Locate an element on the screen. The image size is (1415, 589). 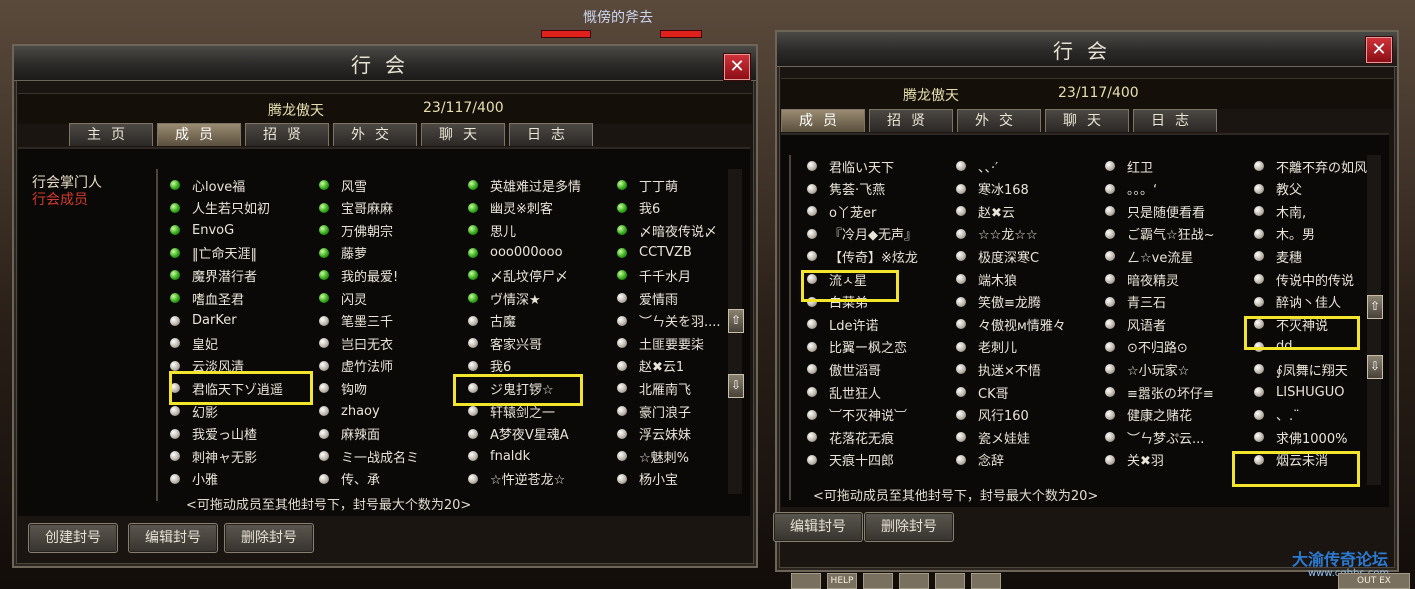
member-item: 钩吻 is located at coordinates (343, 388).